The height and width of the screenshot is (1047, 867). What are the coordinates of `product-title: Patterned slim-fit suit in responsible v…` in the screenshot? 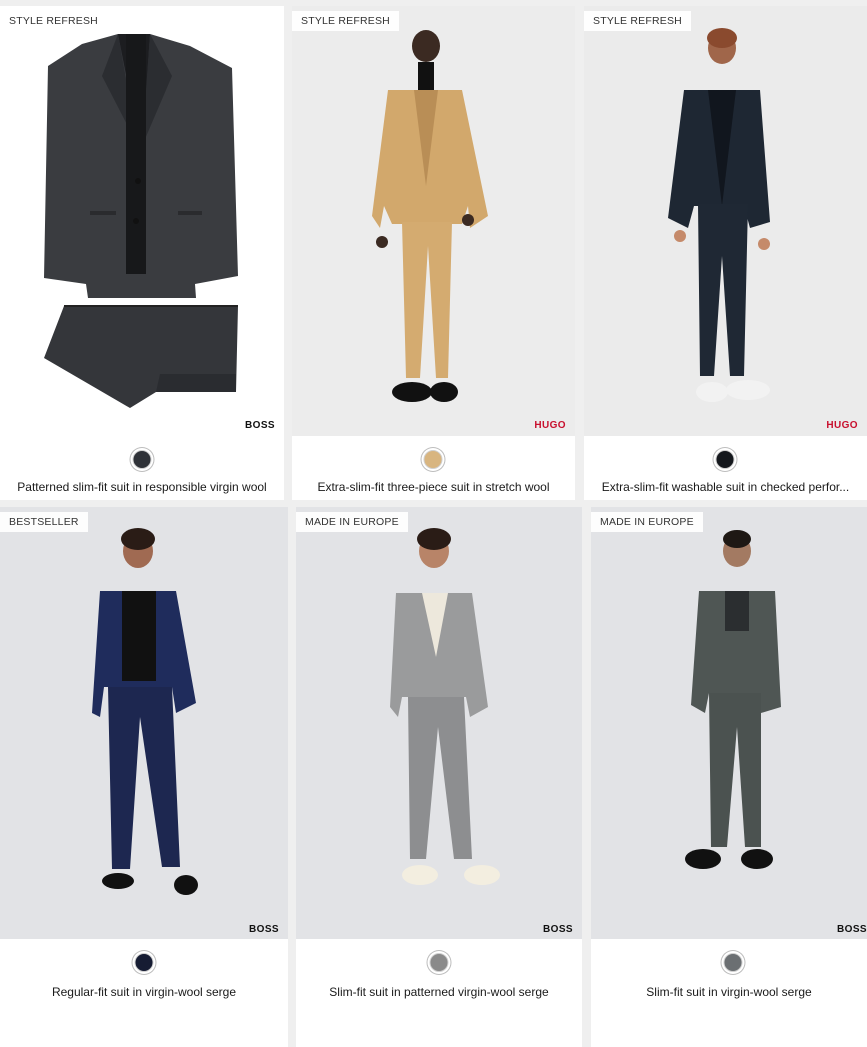 It's located at (142, 487).